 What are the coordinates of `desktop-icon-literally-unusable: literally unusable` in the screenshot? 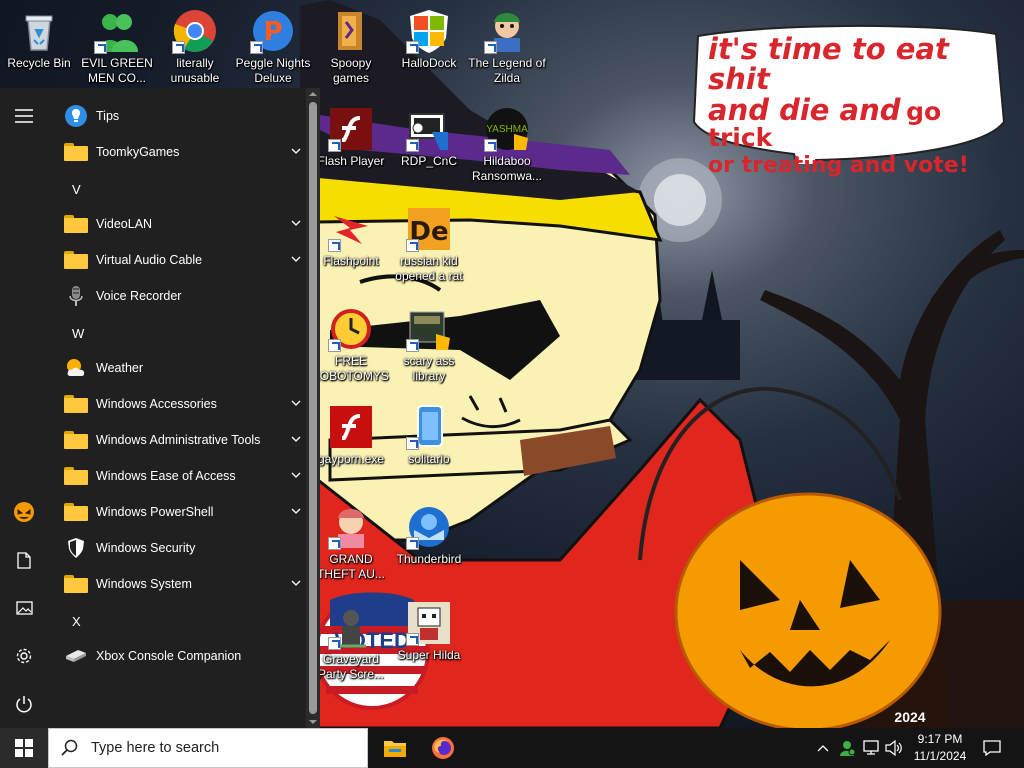 It's located at (195, 47).